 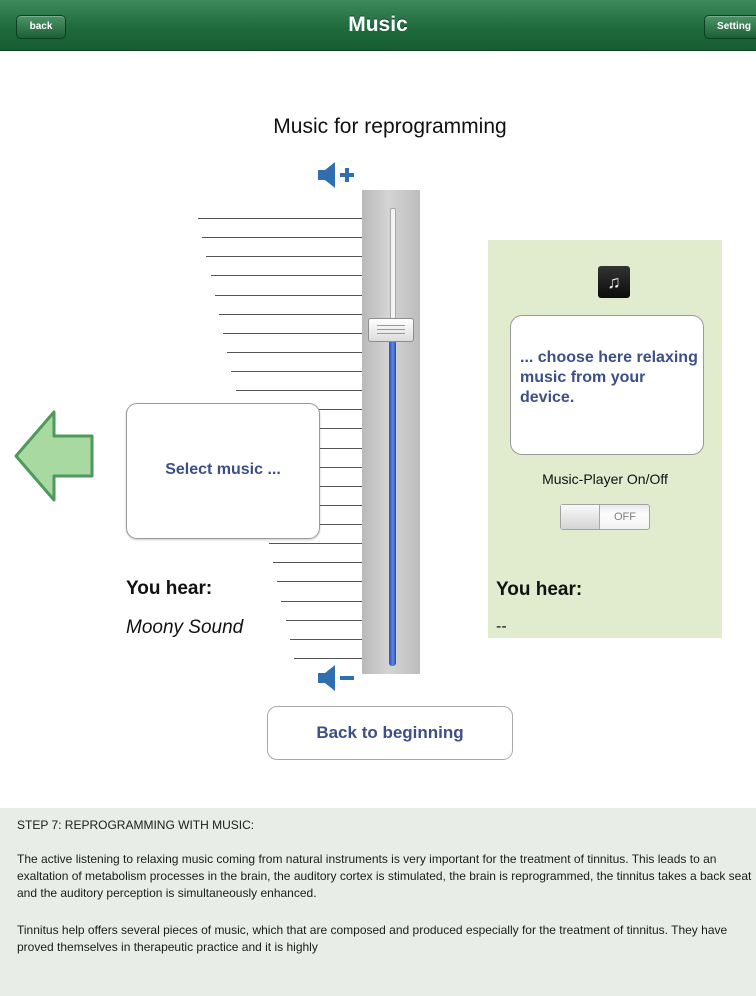 What do you see at coordinates (390, 126) in the screenshot?
I see `section-heading: Music for reprogramming` at bounding box center [390, 126].